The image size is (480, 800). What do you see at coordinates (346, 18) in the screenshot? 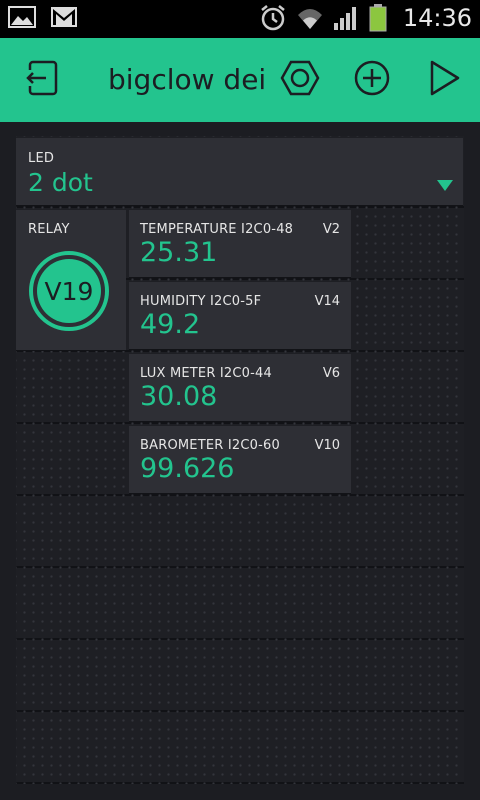
I see `signal-icon` at bounding box center [346, 18].